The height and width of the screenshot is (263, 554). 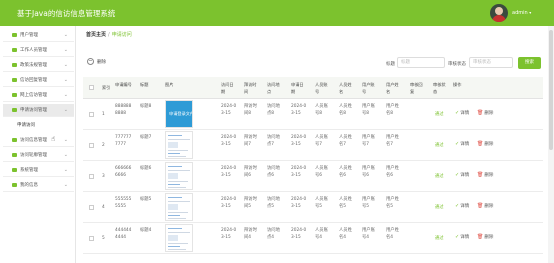 I want to click on column-header: 人员姓名, so click(x=347, y=88).